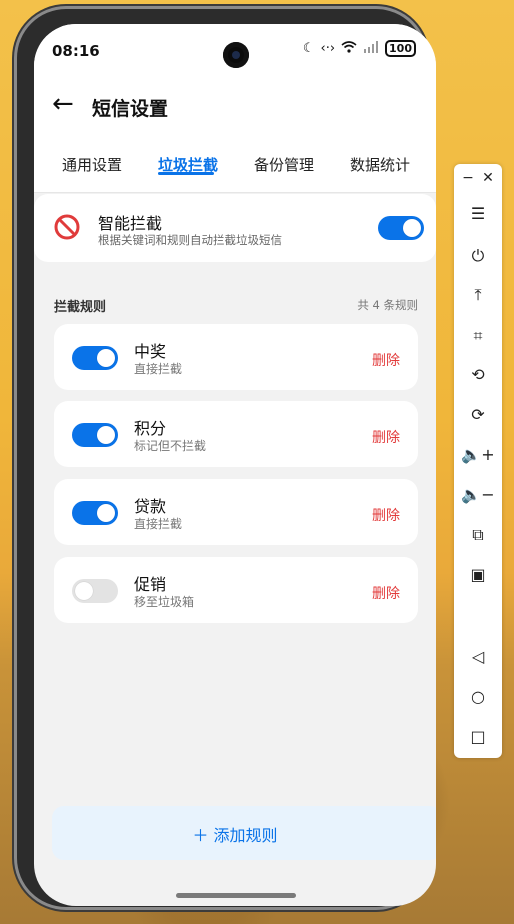  What do you see at coordinates (349, 48) in the screenshot?
I see `wifi-icon` at bounding box center [349, 48].